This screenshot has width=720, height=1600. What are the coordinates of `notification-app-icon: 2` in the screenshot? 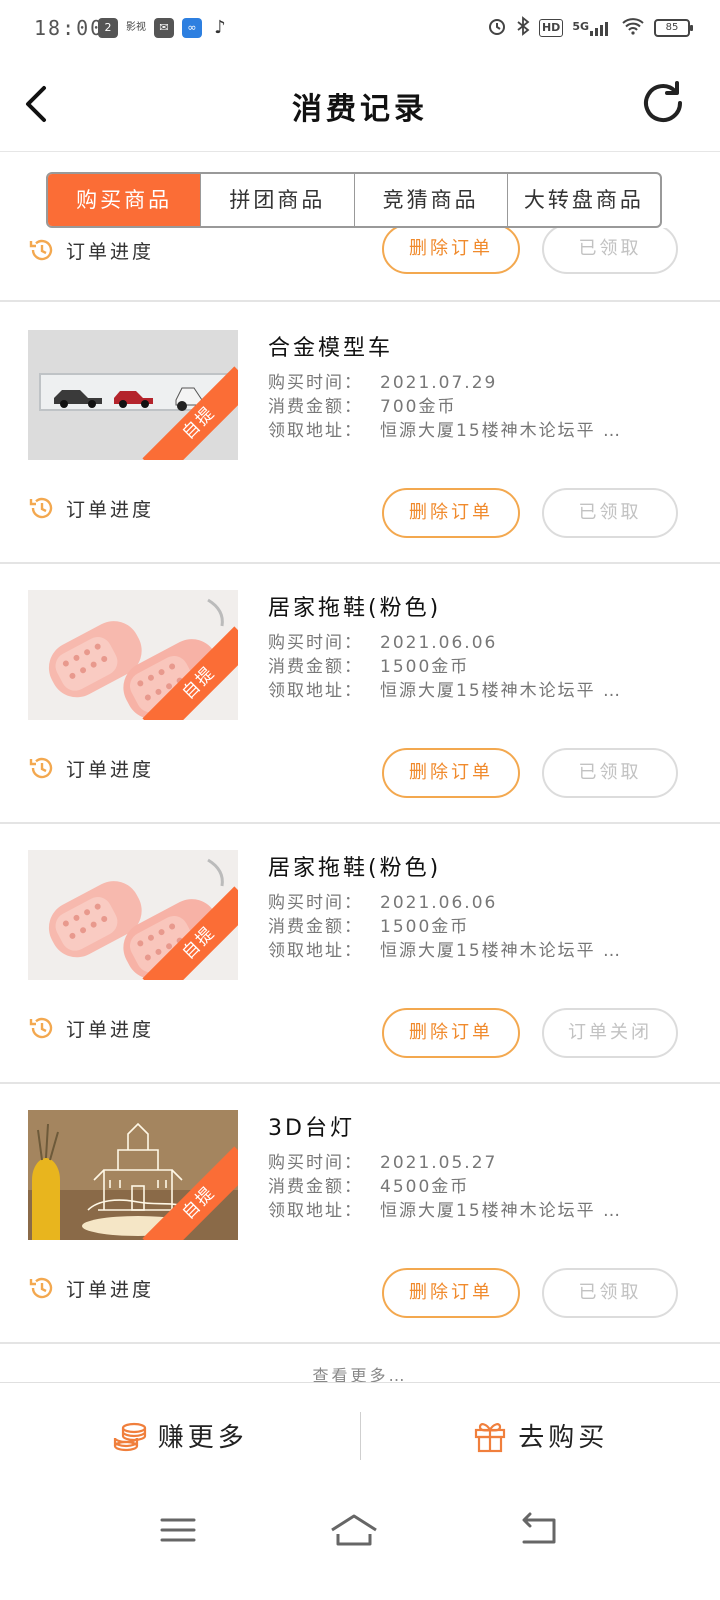 It's located at (108, 28).